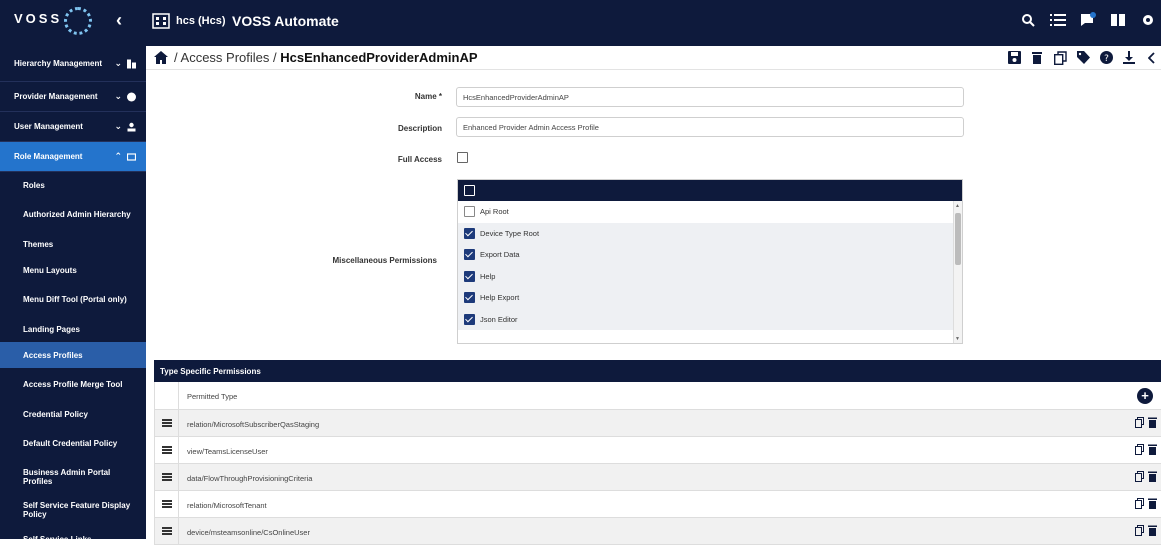  Describe the element at coordinates (73, 157) in the screenshot. I see `sidebar-group-role: Role Management ⌃` at that location.